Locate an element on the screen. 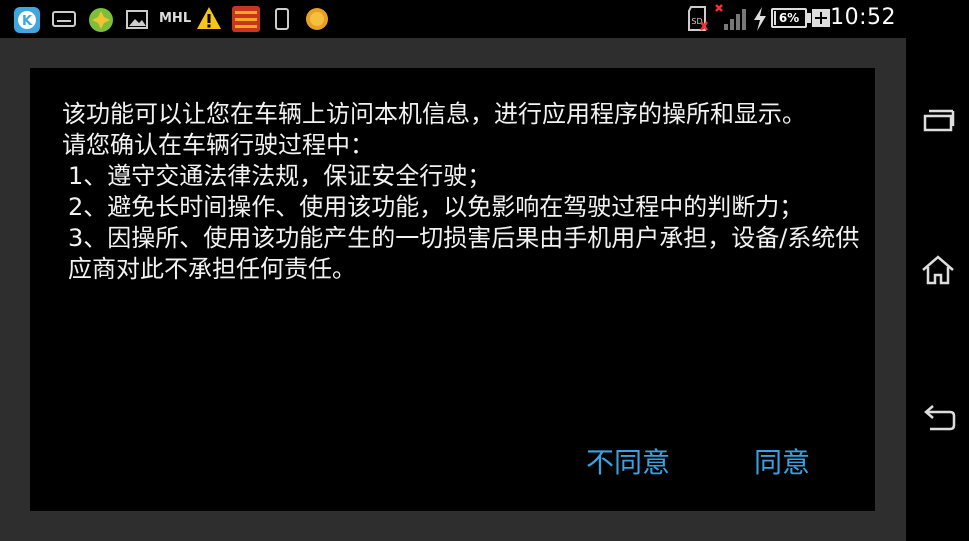 The height and width of the screenshot is (541, 969). k-app-icon: K is located at coordinates (27, 20).